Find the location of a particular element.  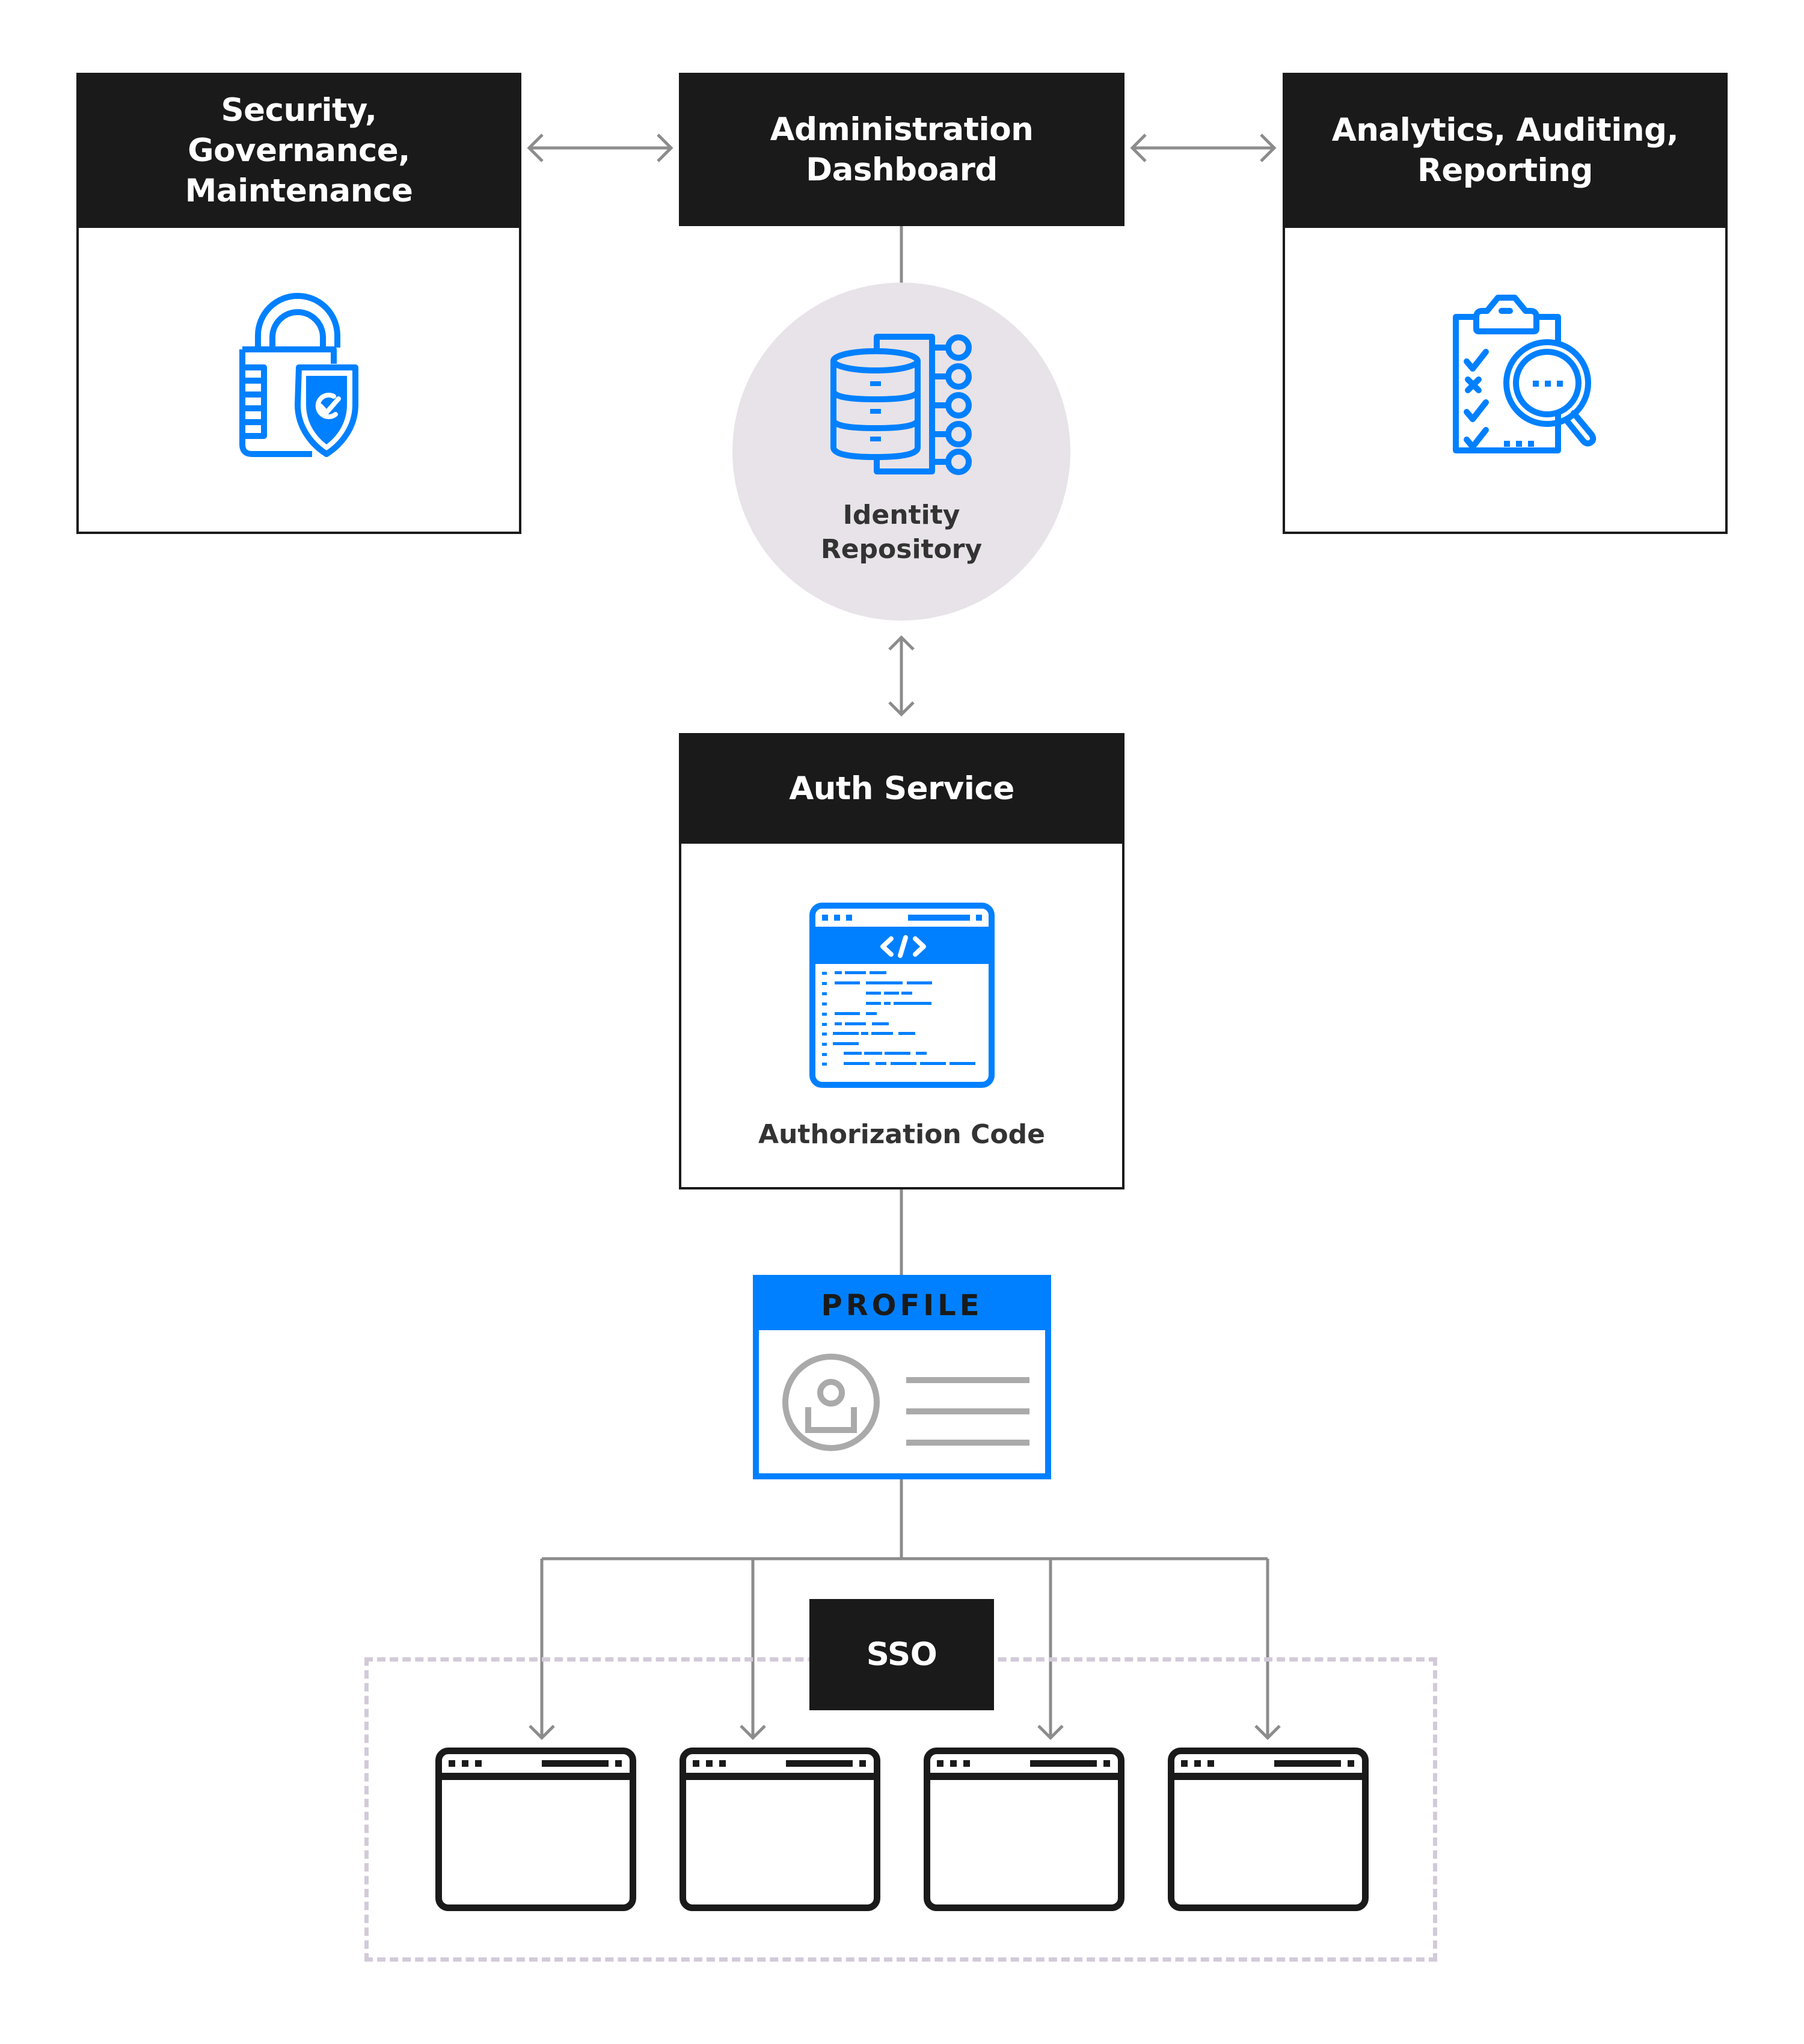

arrow-repository-auth is located at coordinates (902, 676).